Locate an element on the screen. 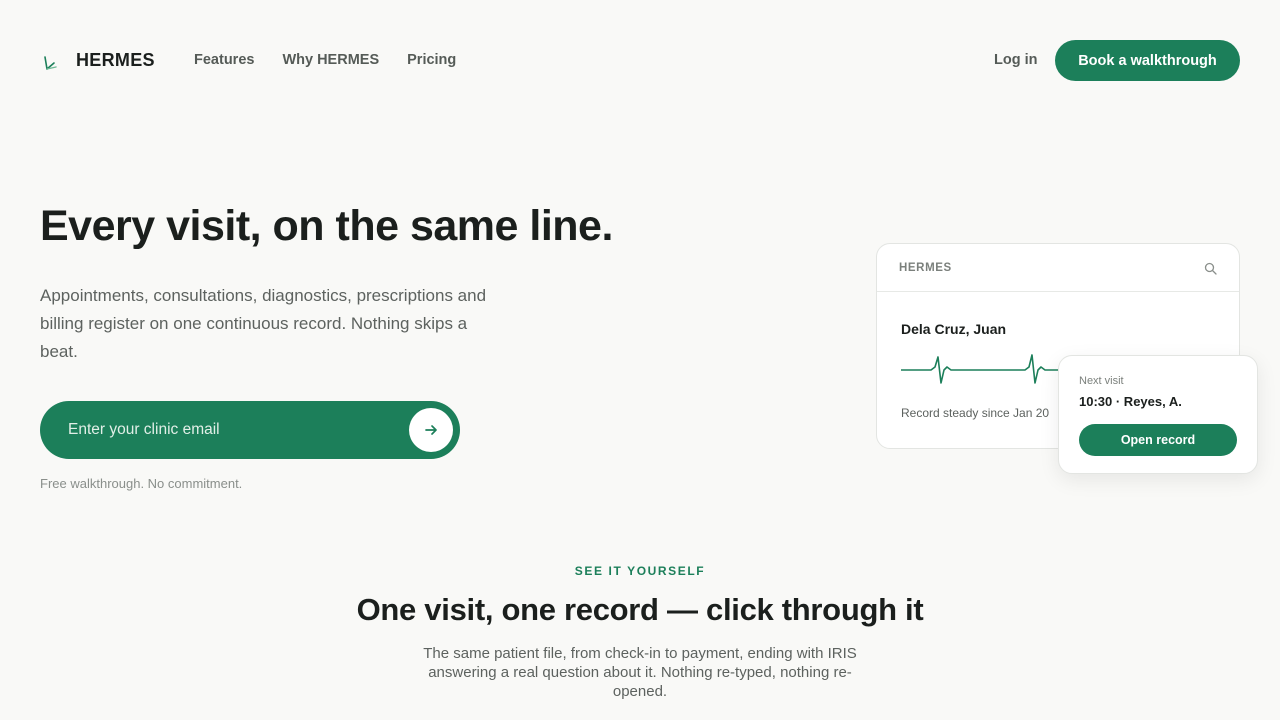 Image resolution: width=1280 pixels, height=720 pixels. section-title: One visit, one record — click through it is located at coordinates (640, 609).